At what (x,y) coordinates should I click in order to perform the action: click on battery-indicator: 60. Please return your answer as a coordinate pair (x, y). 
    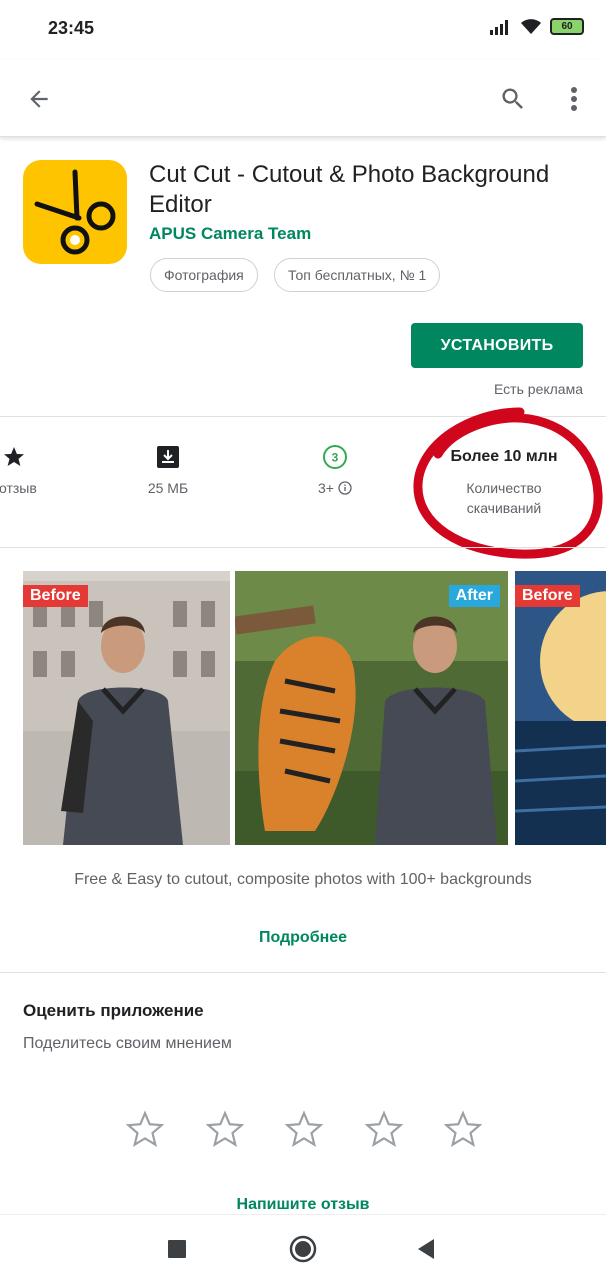
    Looking at the image, I should click on (567, 26).